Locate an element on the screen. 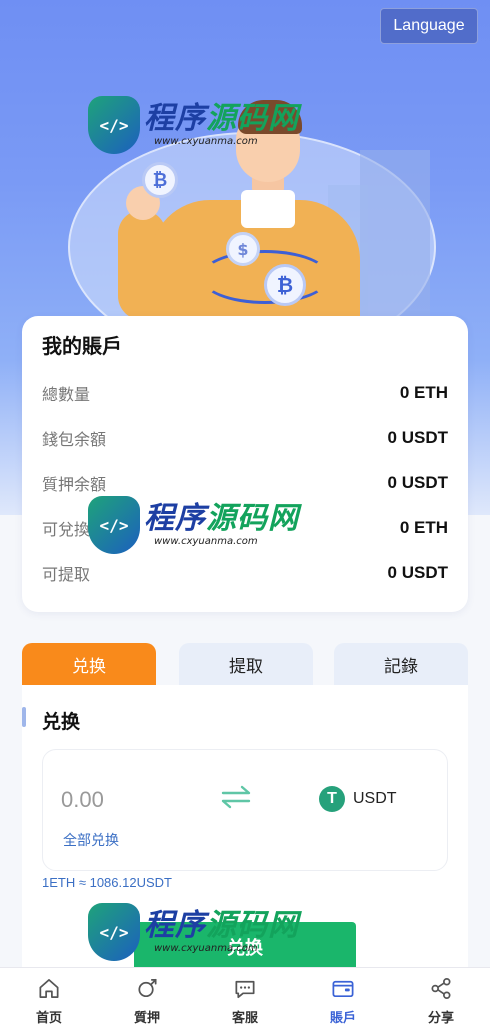 The image size is (490, 1024). account-row-label: 質押余額 is located at coordinates (74, 484).